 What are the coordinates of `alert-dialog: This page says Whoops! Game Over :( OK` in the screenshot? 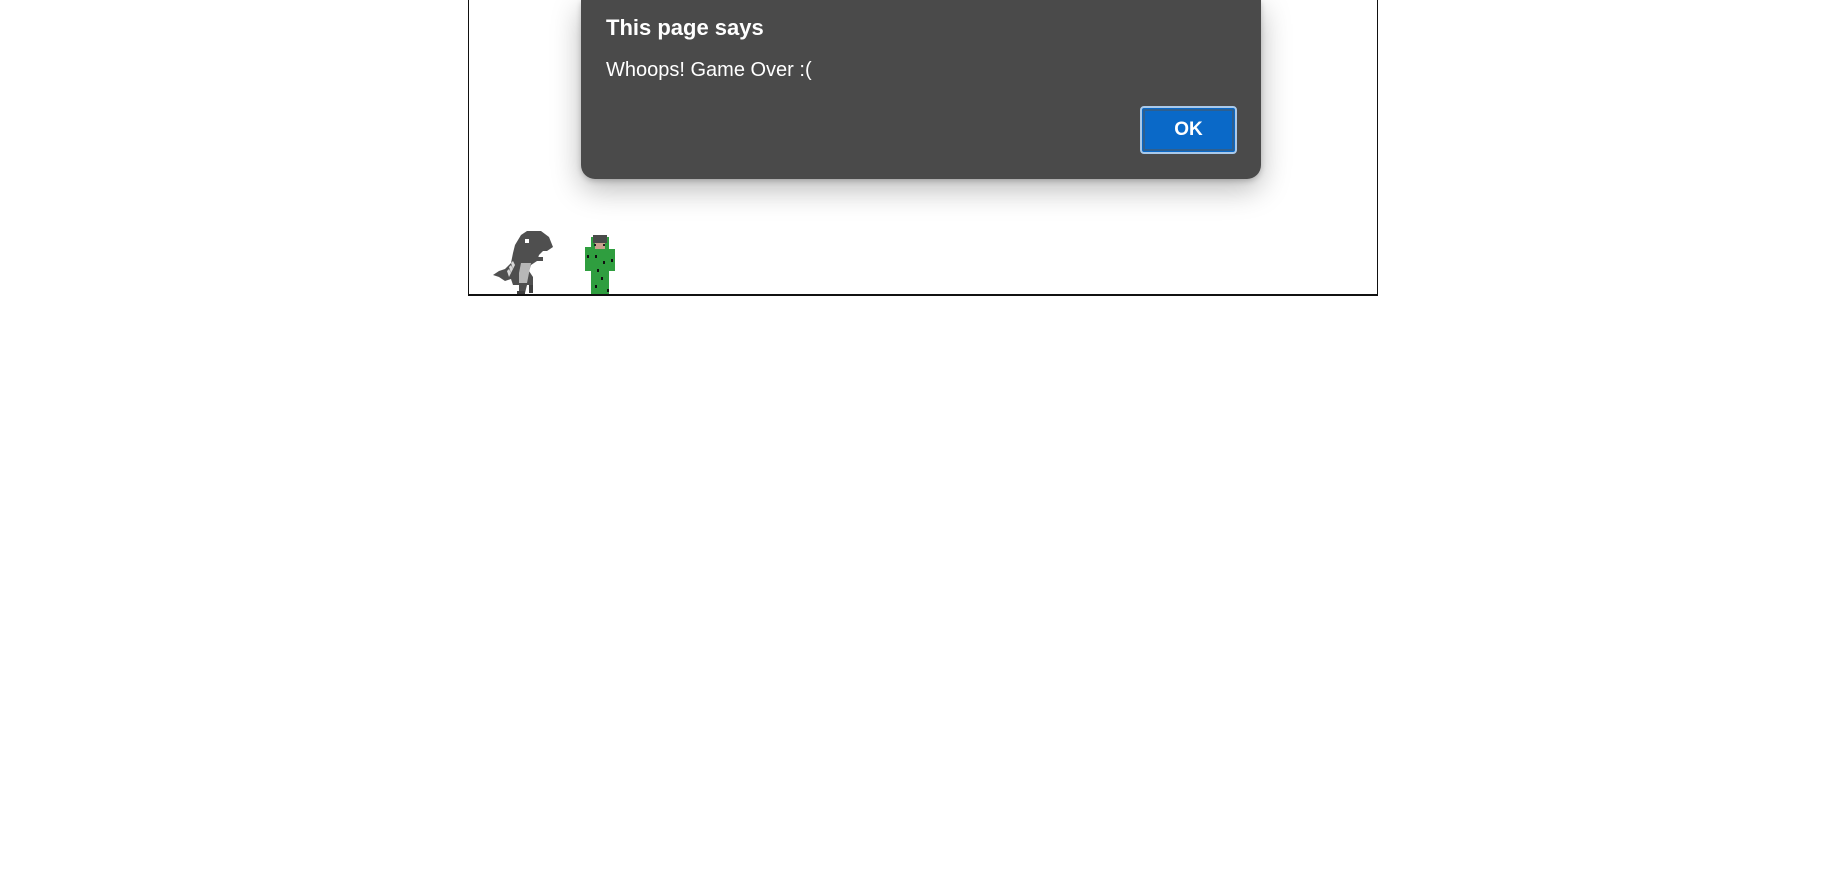 It's located at (921, 89).